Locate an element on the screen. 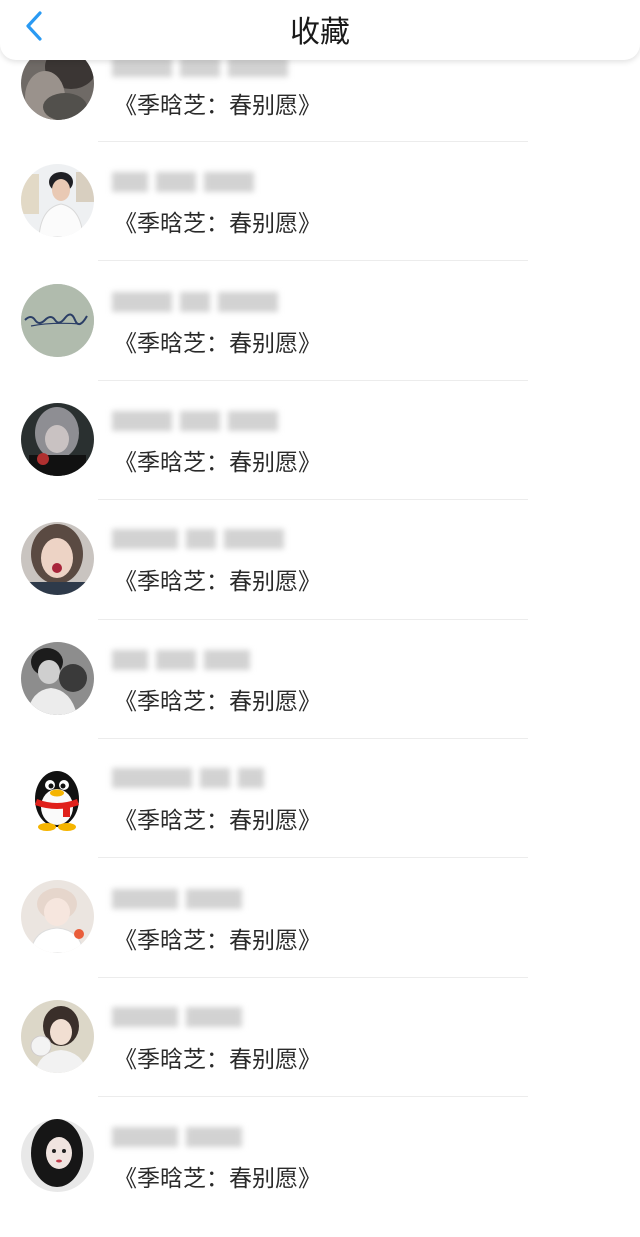 The height and width of the screenshot is (1237, 640). qq-penguin-icon is located at coordinates (57, 801).